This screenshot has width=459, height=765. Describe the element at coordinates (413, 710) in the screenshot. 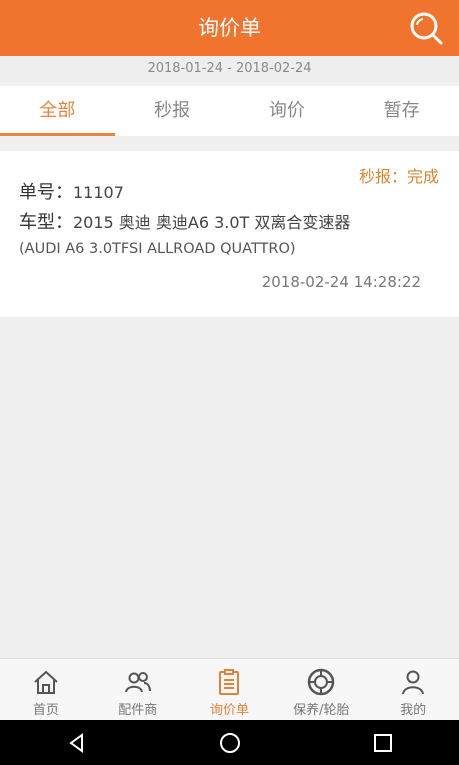

I see `nav-me-label: 我的` at that location.